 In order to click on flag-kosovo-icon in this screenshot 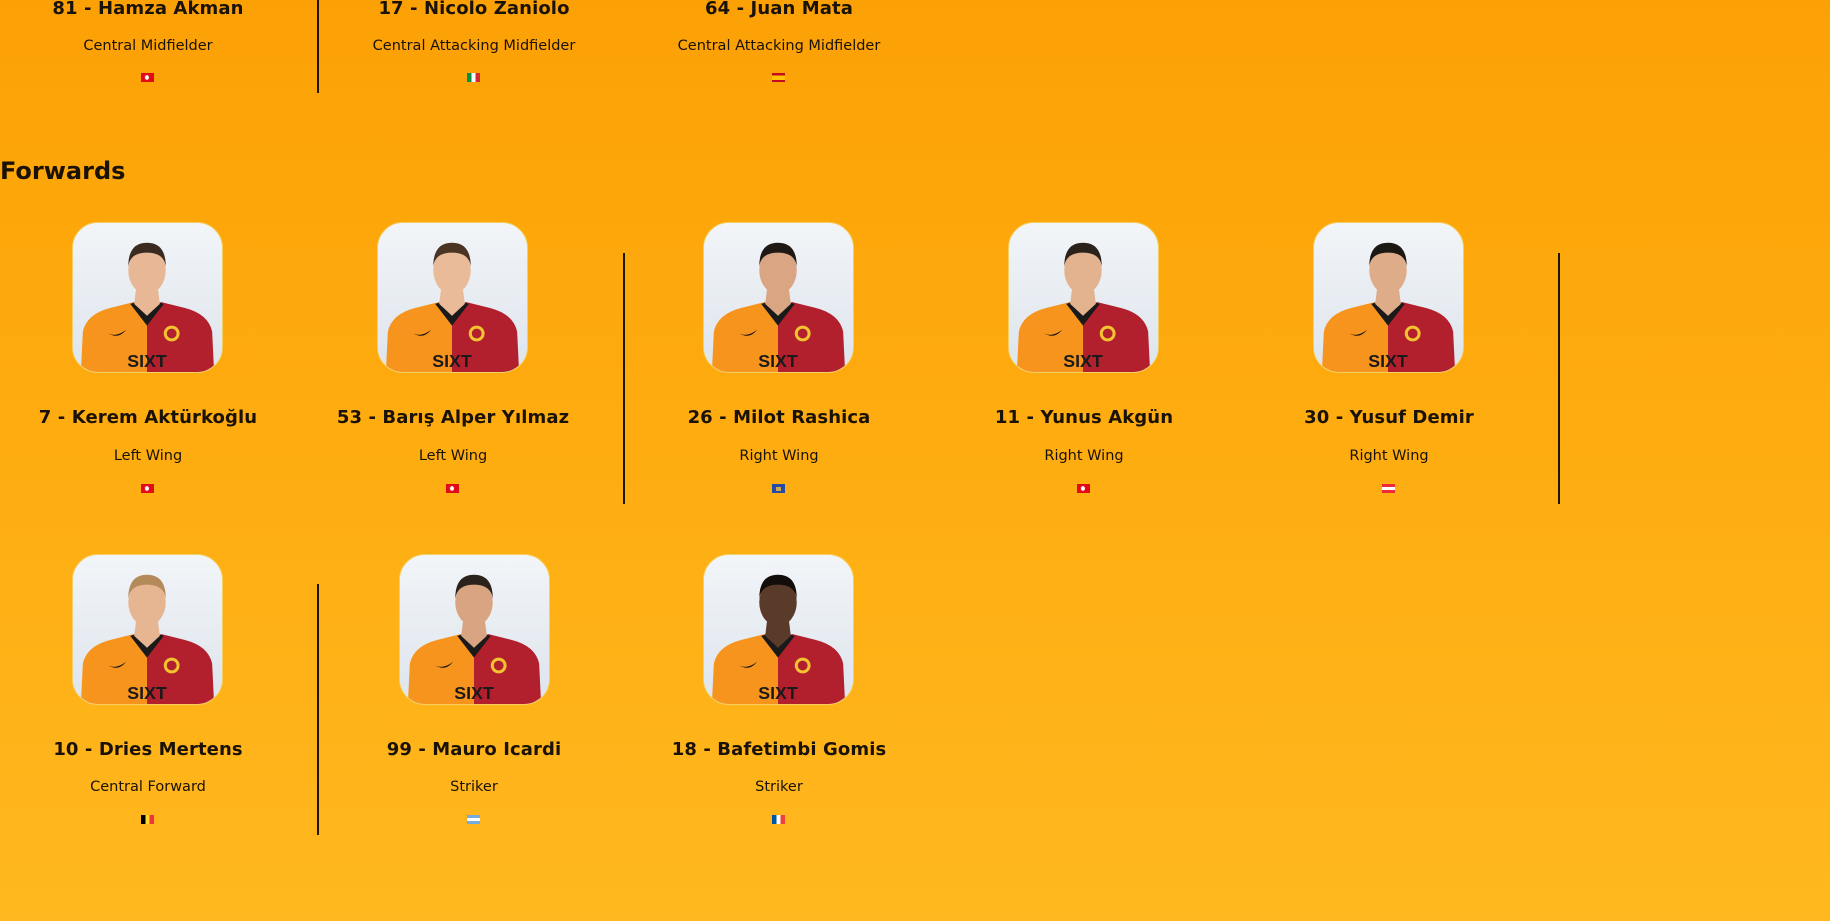, I will do `click(778, 488)`.